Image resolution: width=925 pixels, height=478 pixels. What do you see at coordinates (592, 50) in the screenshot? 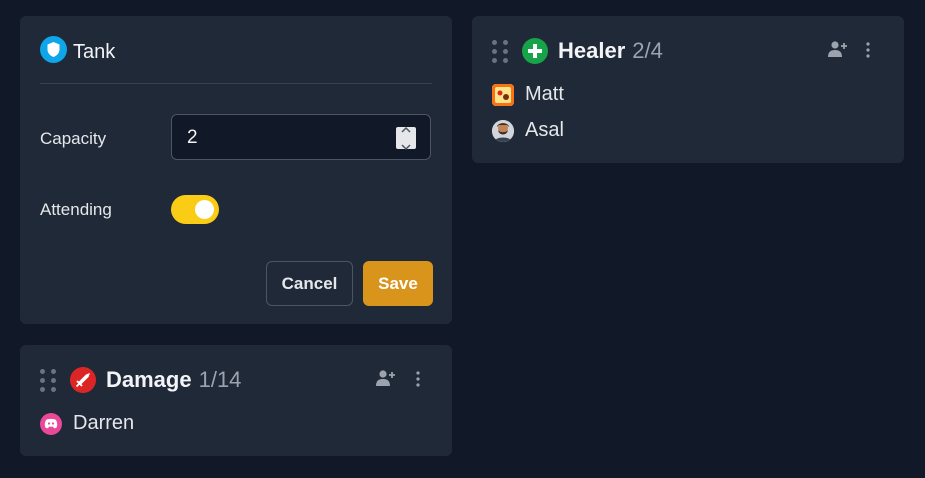
I see `healer-name: Healer` at bounding box center [592, 50].